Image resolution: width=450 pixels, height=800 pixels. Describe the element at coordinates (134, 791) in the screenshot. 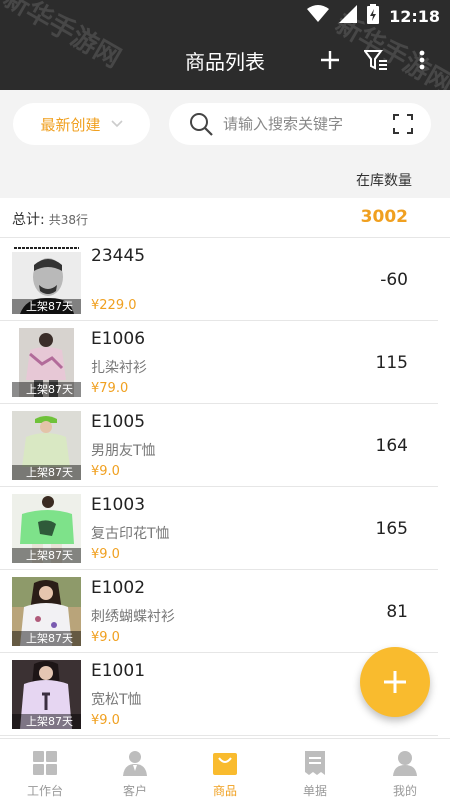

I see `nav-label: 客户` at that location.